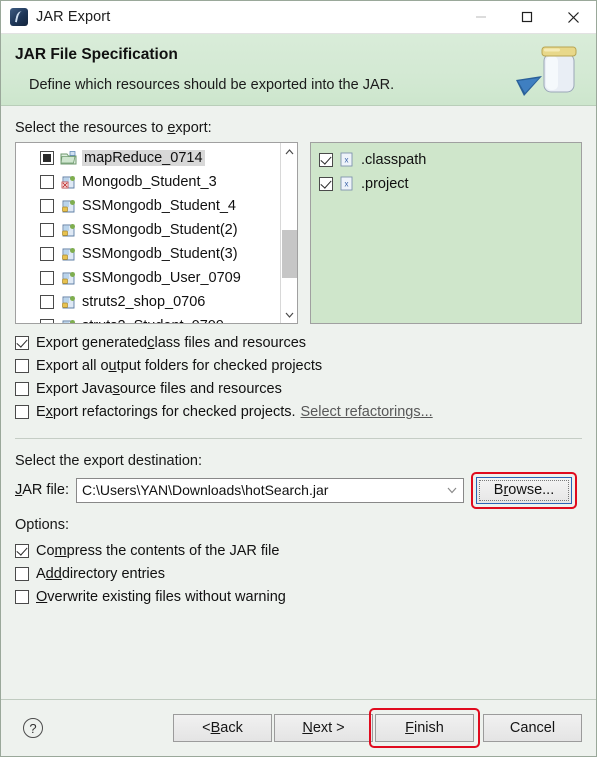  What do you see at coordinates (42, 490) in the screenshot?
I see `jar-file-label: JAR file:` at bounding box center [42, 490].